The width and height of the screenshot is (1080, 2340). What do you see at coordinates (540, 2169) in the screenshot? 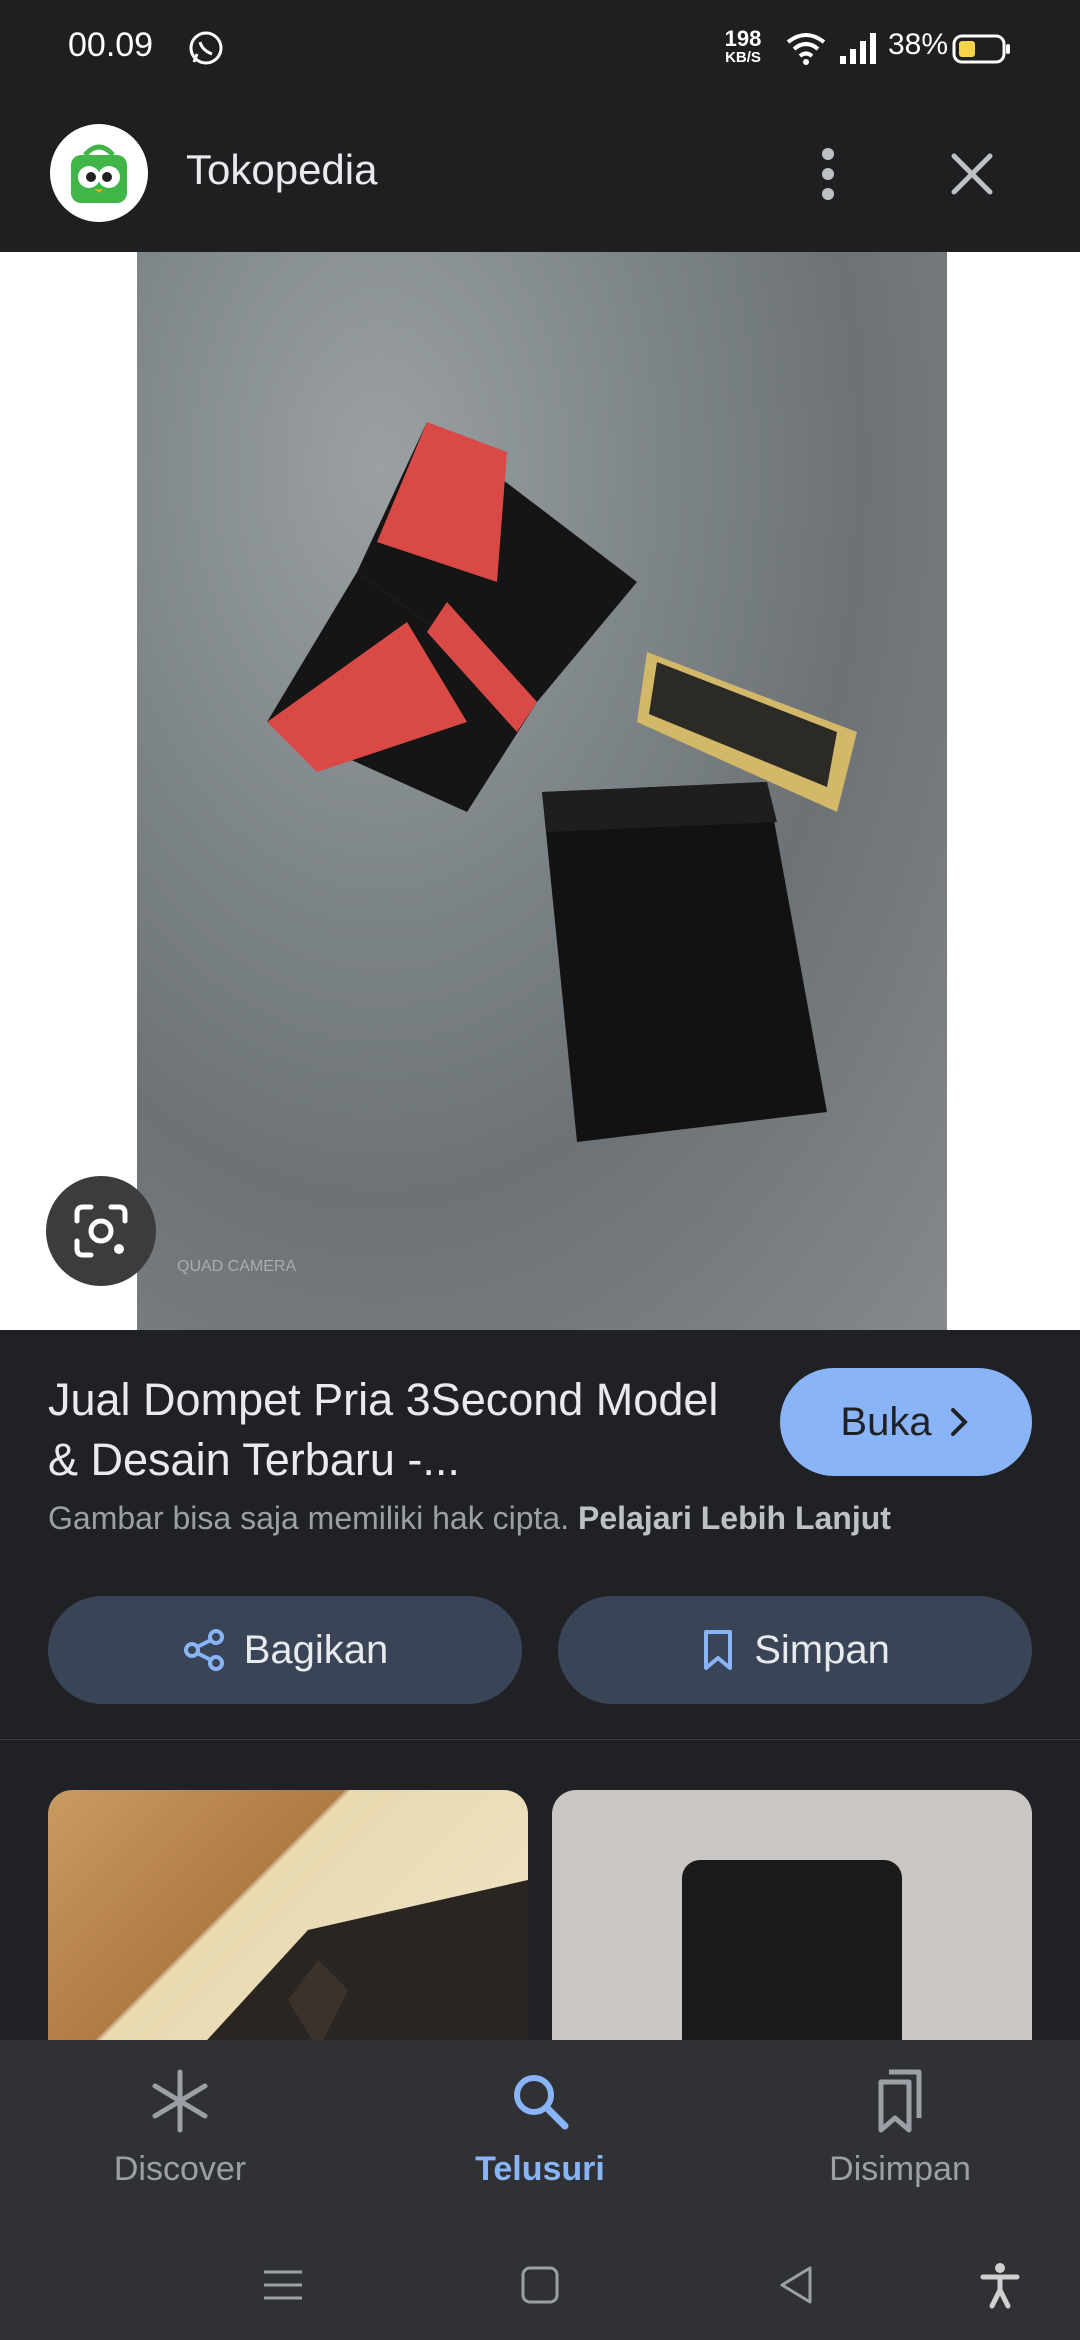
I see `nav-search-label: Telusuri` at bounding box center [540, 2169].